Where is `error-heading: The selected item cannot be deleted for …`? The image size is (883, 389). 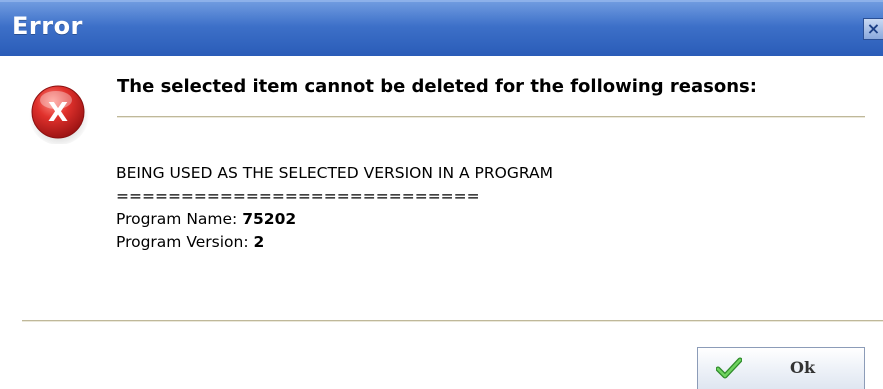
error-heading: The selected item cannot be deleted for … is located at coordinates (437, 86).